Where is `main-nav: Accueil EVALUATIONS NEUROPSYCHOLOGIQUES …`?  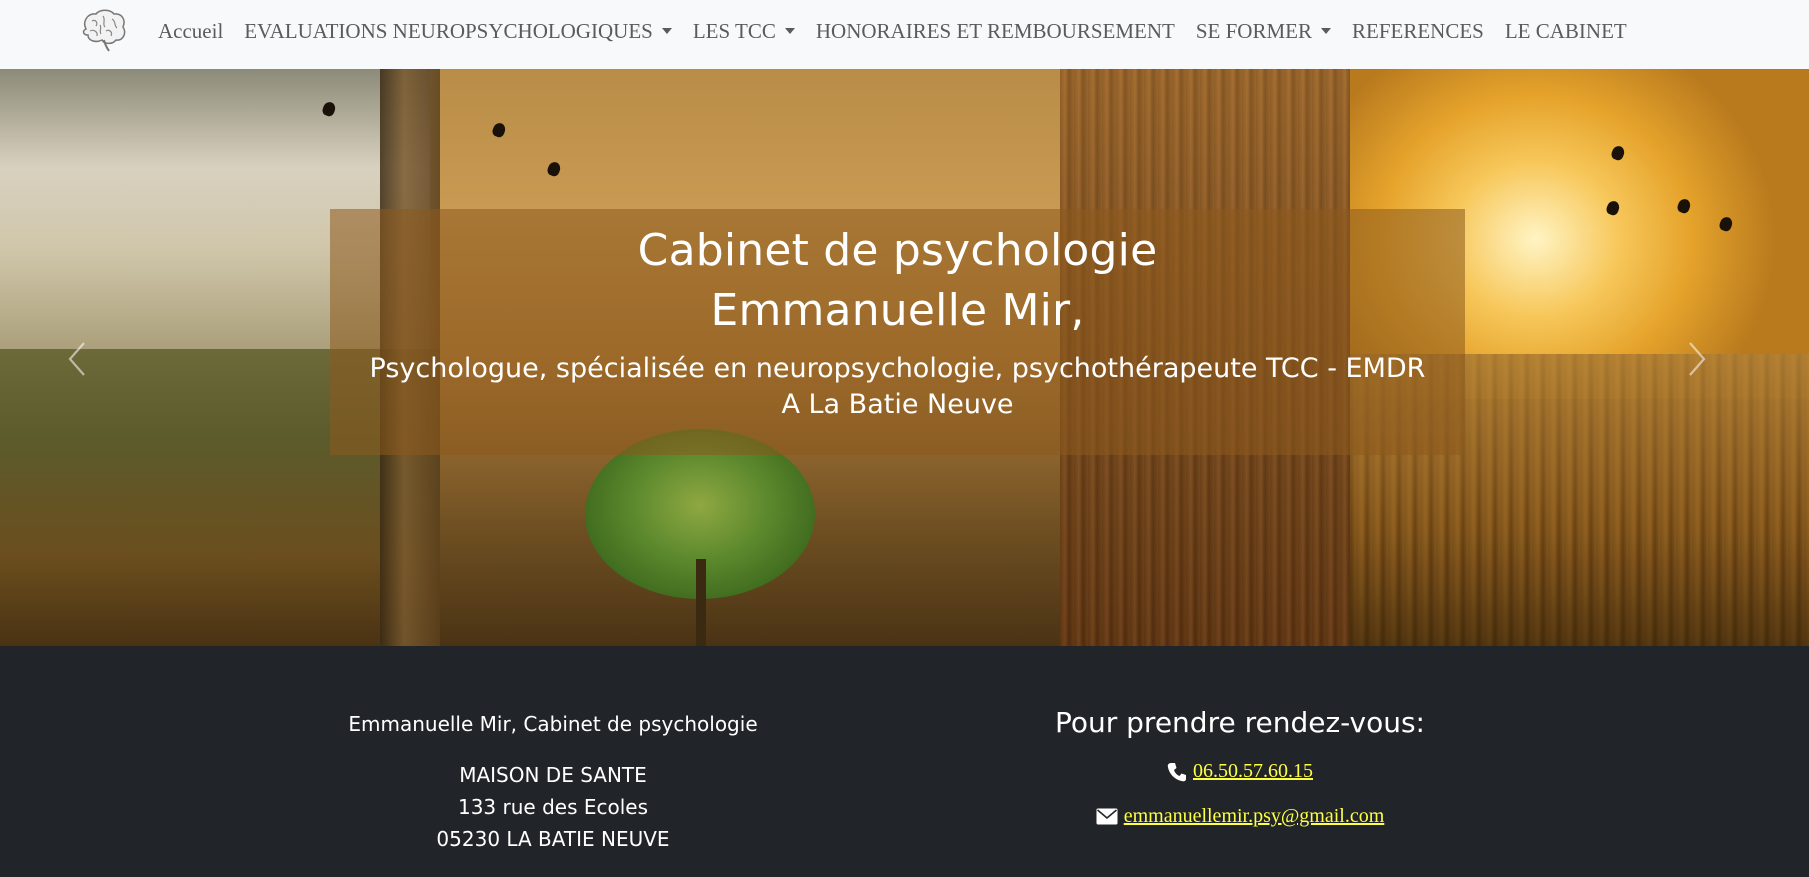
main-nav: Accueil EVALUATIONS NEUROPSYCHOLOGIQUES … is located at coordinates (892, 31).